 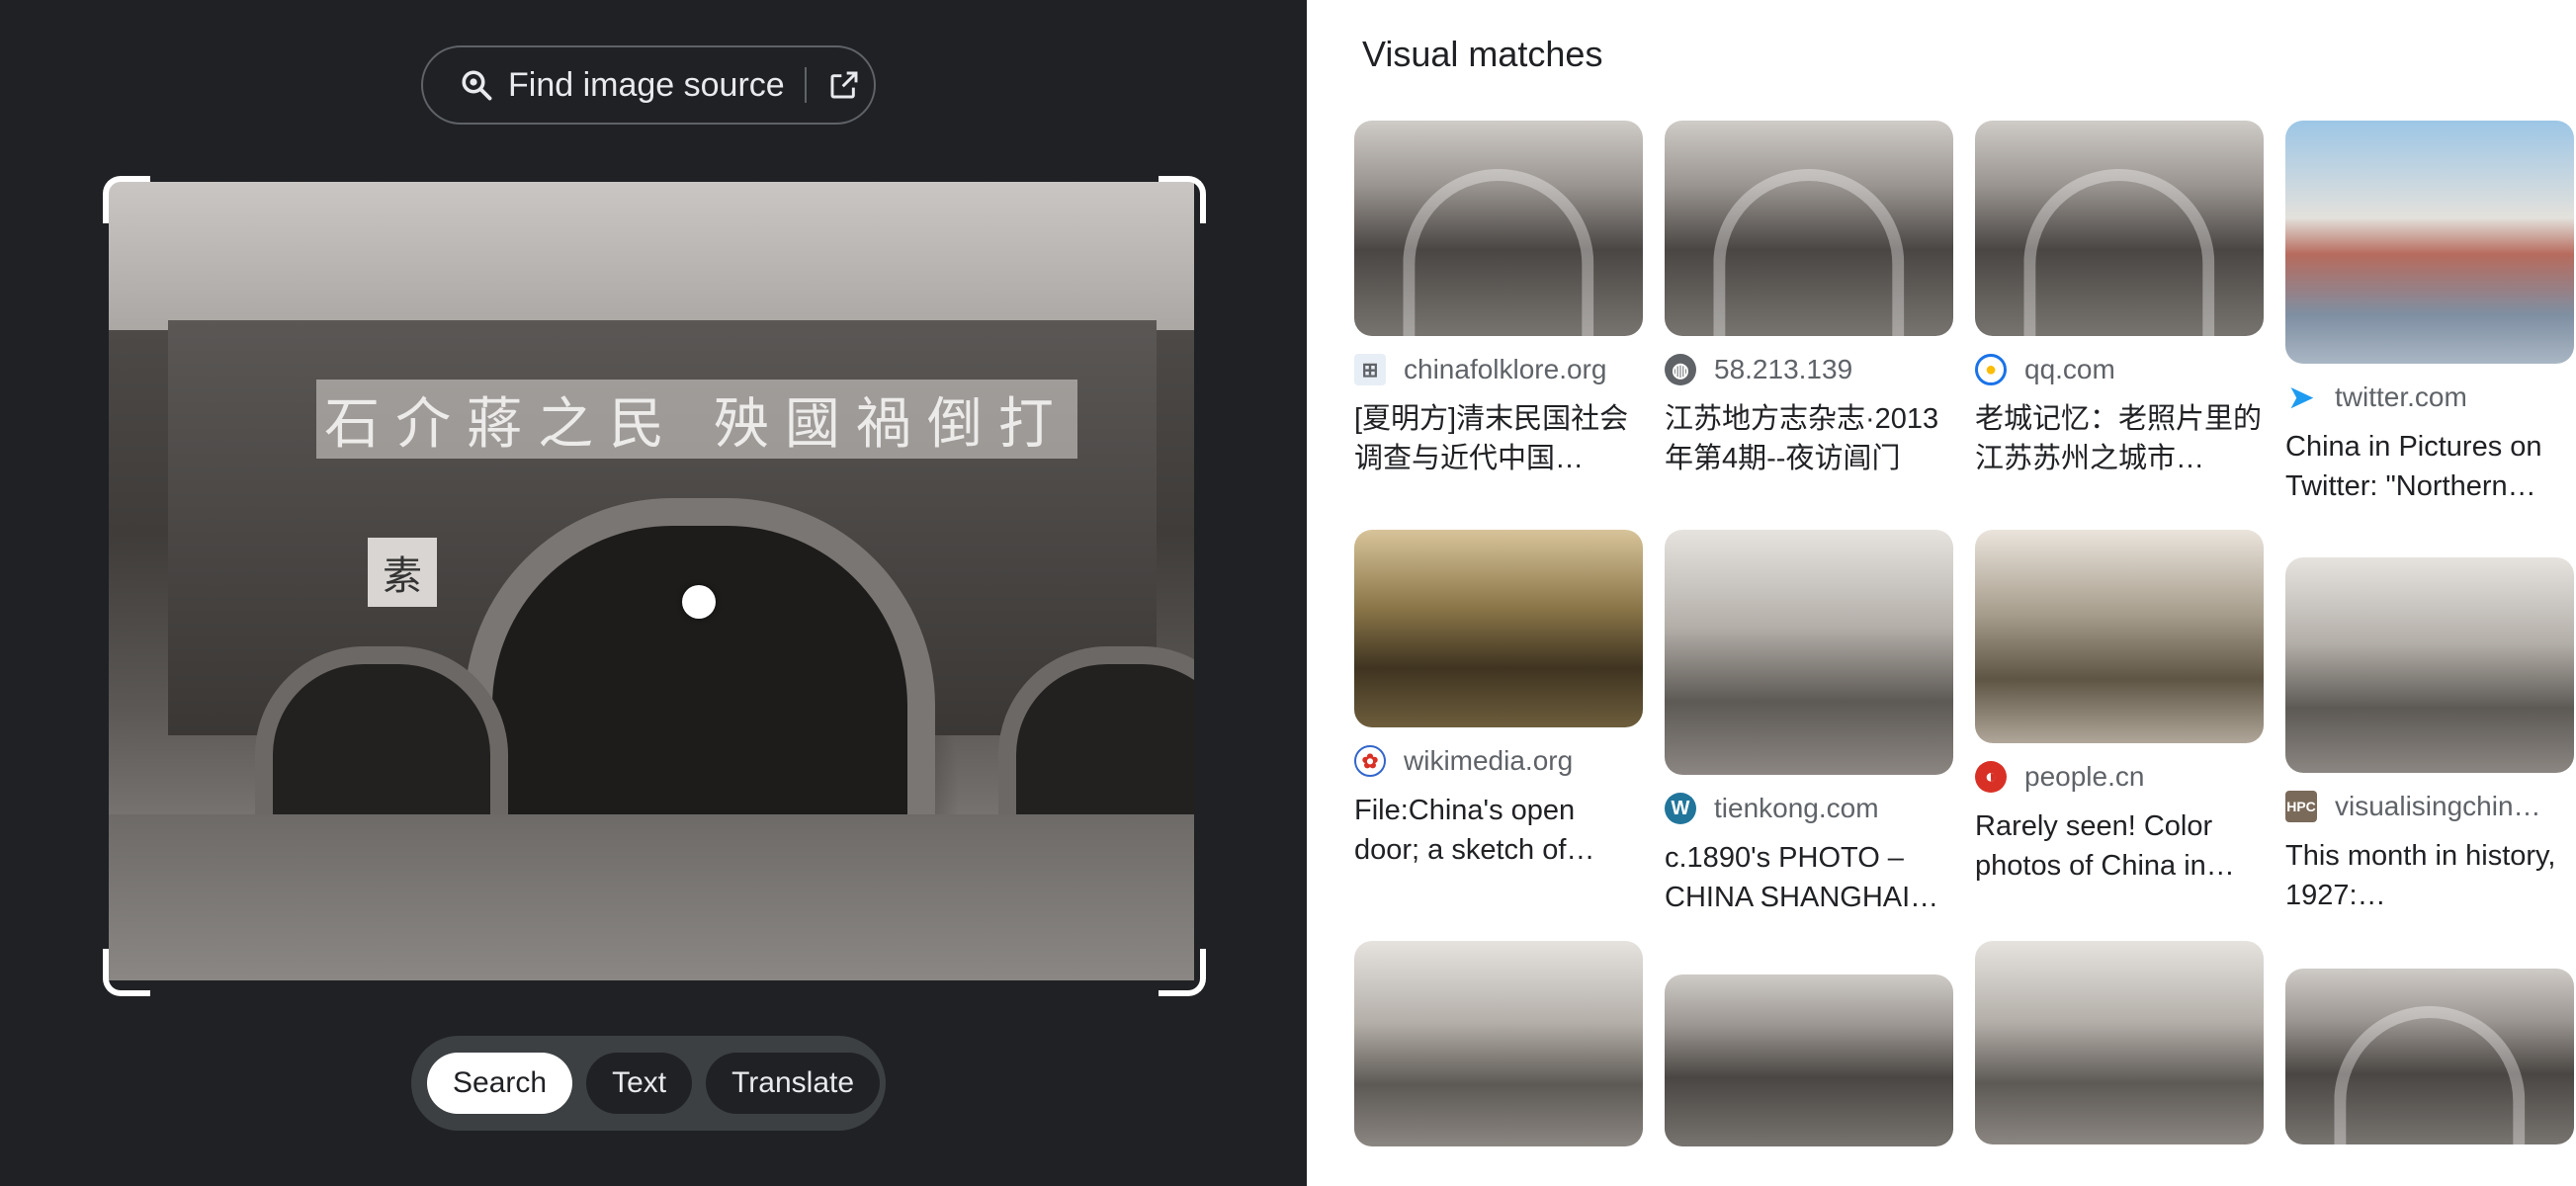 What do you see at coordinates (1991, 369) in the screenshot?
I see `qq-icon: ●` at bounding box center [1991, 369].